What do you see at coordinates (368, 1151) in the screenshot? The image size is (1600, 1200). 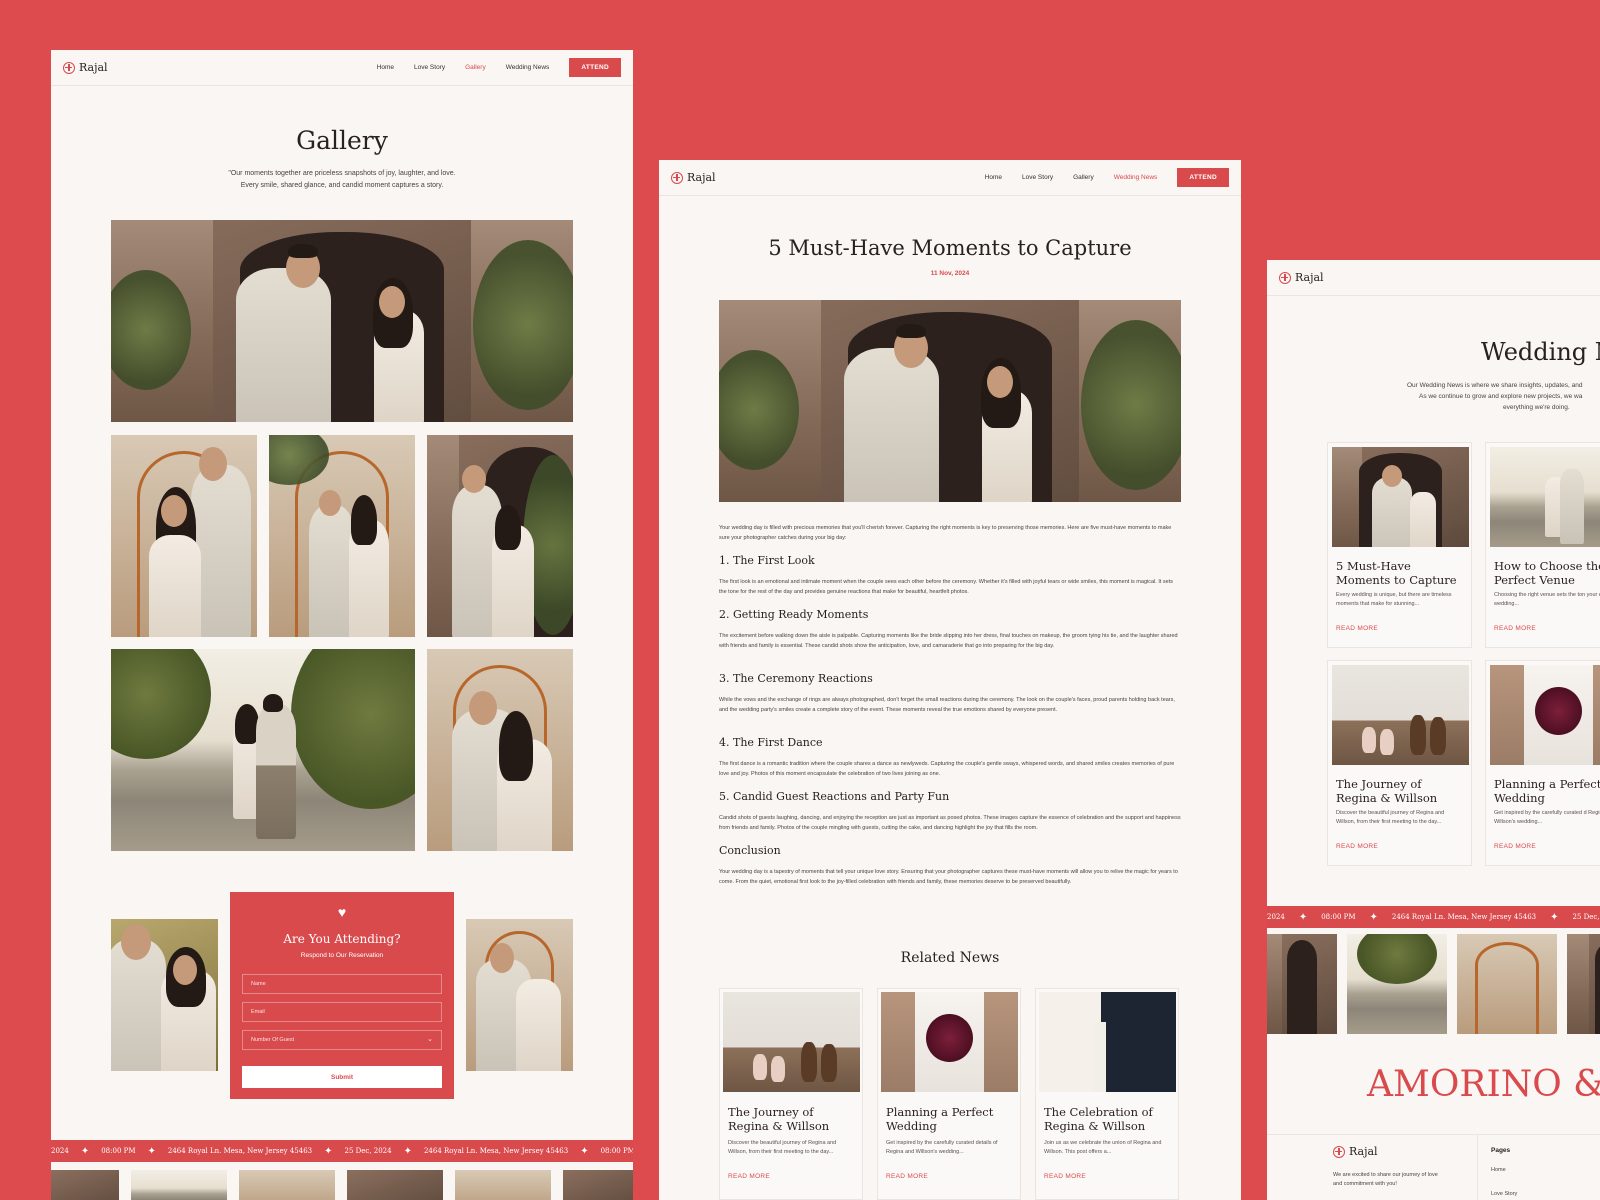 I see `ticker-item: 25 Dec, 2024` at bounding box center [368, 1151].